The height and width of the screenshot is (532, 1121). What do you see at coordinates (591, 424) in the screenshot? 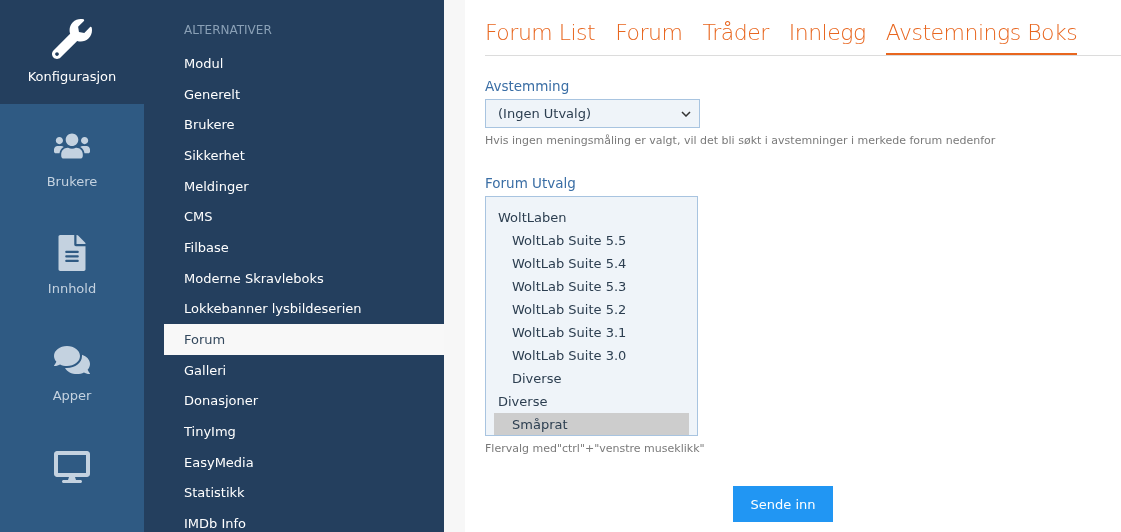
I see `list-option: Småprat` at bounding box center [591, 424].